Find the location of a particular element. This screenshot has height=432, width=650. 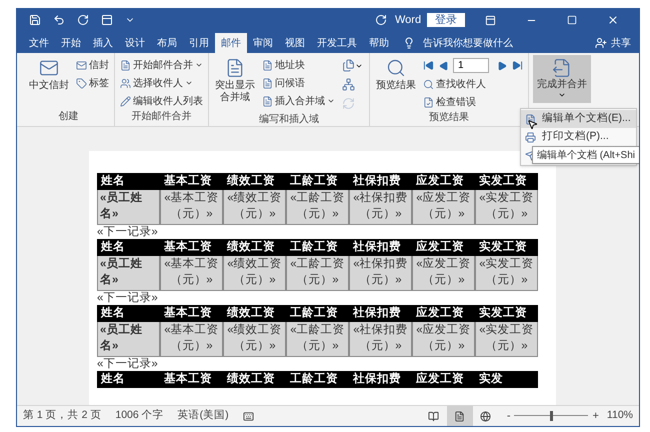

window-title: Word is located at coordinates (408, 20).